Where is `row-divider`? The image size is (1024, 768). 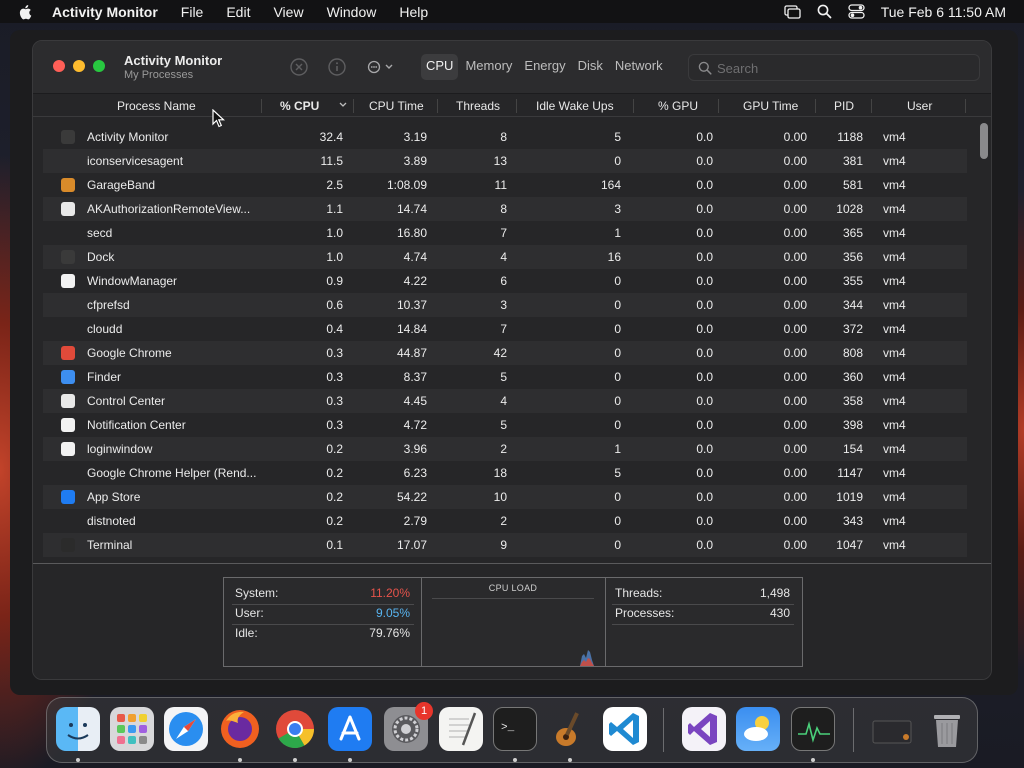 row-divider is located at coordinates (323, 624).